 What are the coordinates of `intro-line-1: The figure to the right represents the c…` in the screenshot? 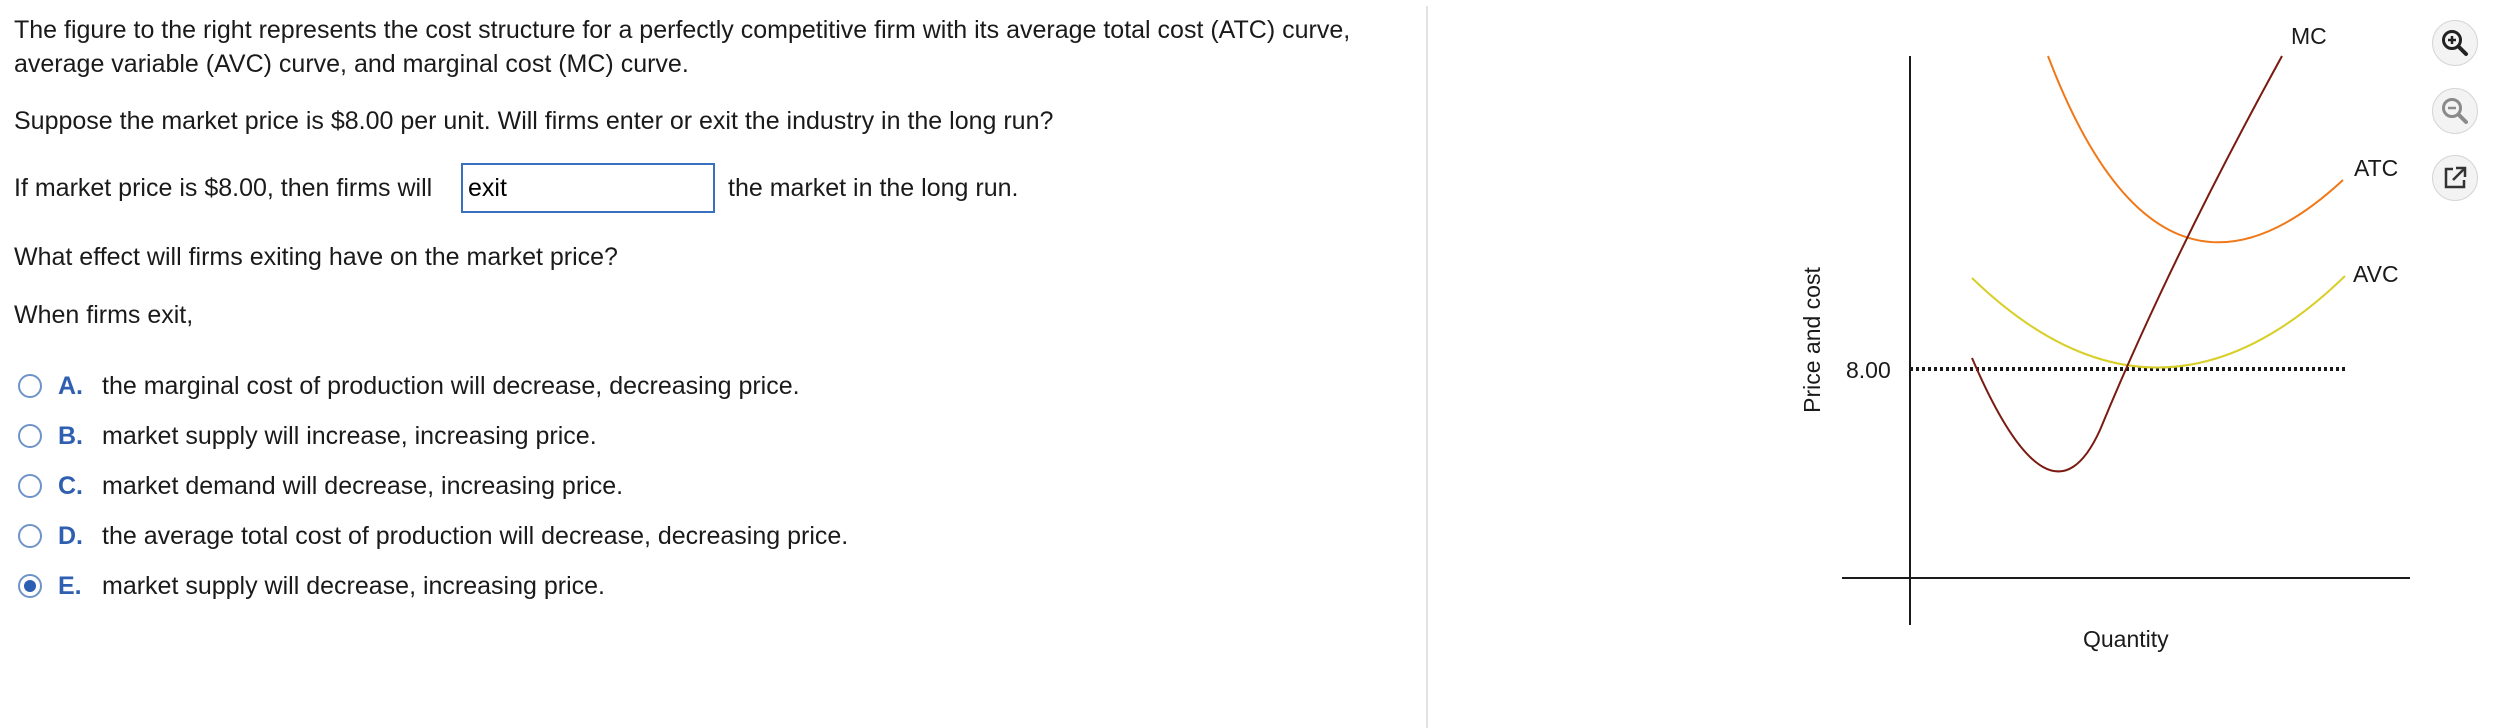 It's located at (682, 30).